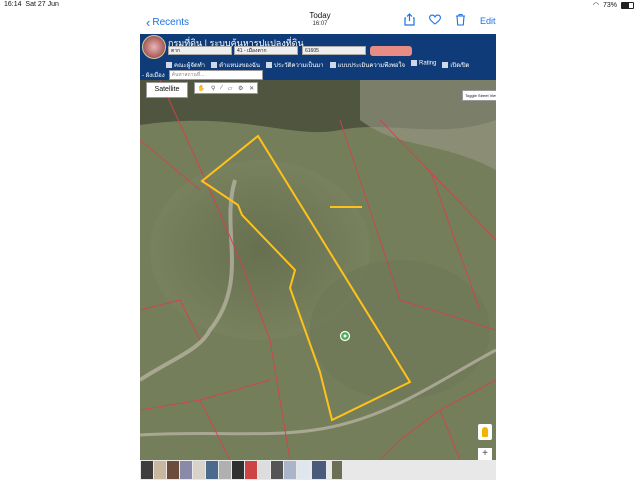 The width and height of the screenshot is (640, 480). I want to click on settings-tool-icon: ⚙, so click(240, 88).